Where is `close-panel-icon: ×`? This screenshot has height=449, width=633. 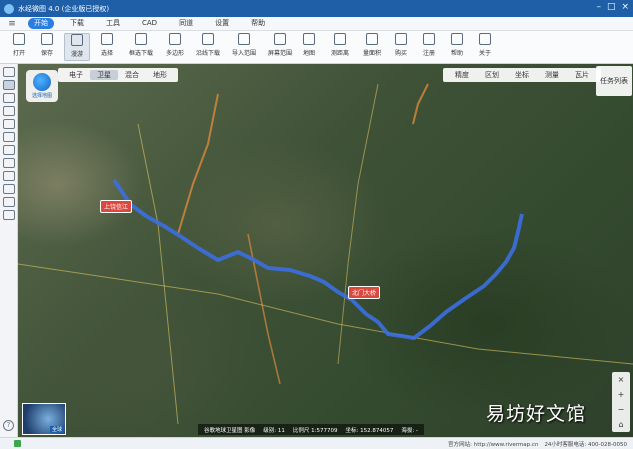
close-panel-icon: × is located at coordinates (621, 379).